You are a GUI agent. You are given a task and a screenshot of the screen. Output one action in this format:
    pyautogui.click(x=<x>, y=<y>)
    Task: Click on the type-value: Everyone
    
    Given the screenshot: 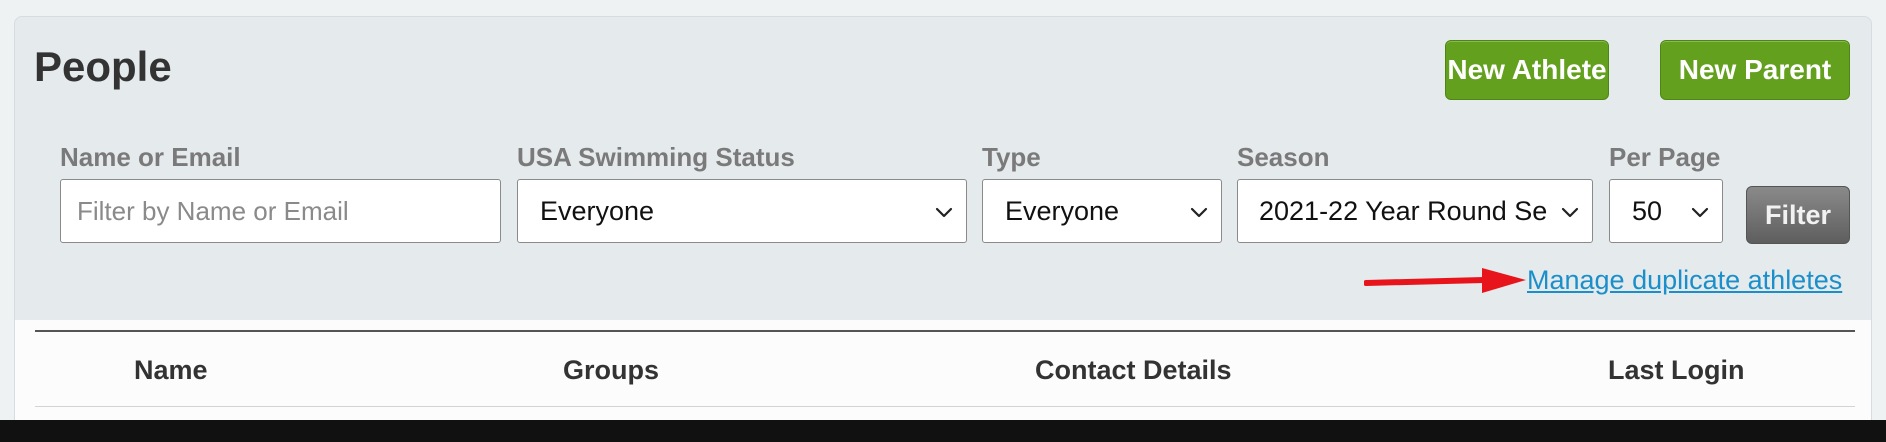 What is the action you would take?
    pyautogui.click(x=1062, y=210)
    